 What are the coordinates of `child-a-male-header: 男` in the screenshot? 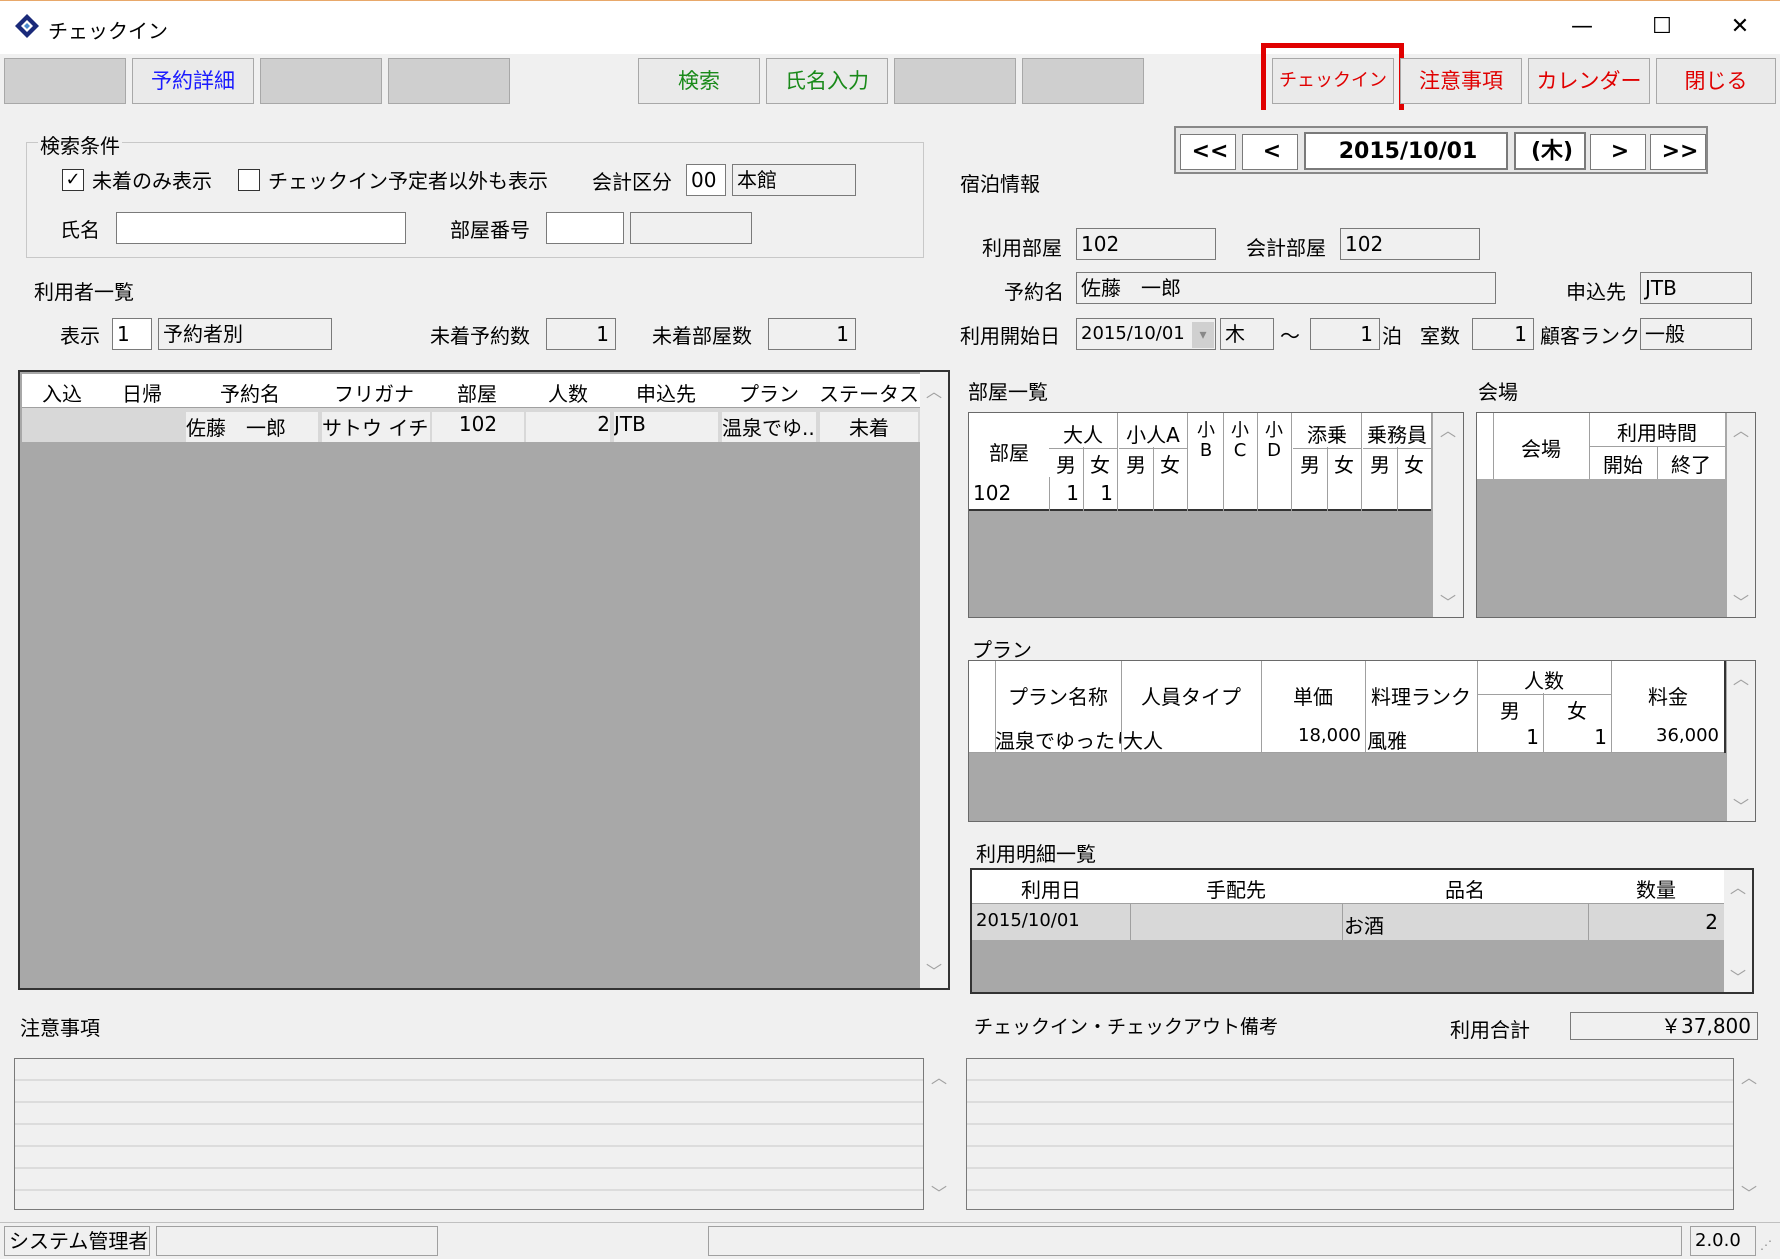 It's located at (1136, 465).